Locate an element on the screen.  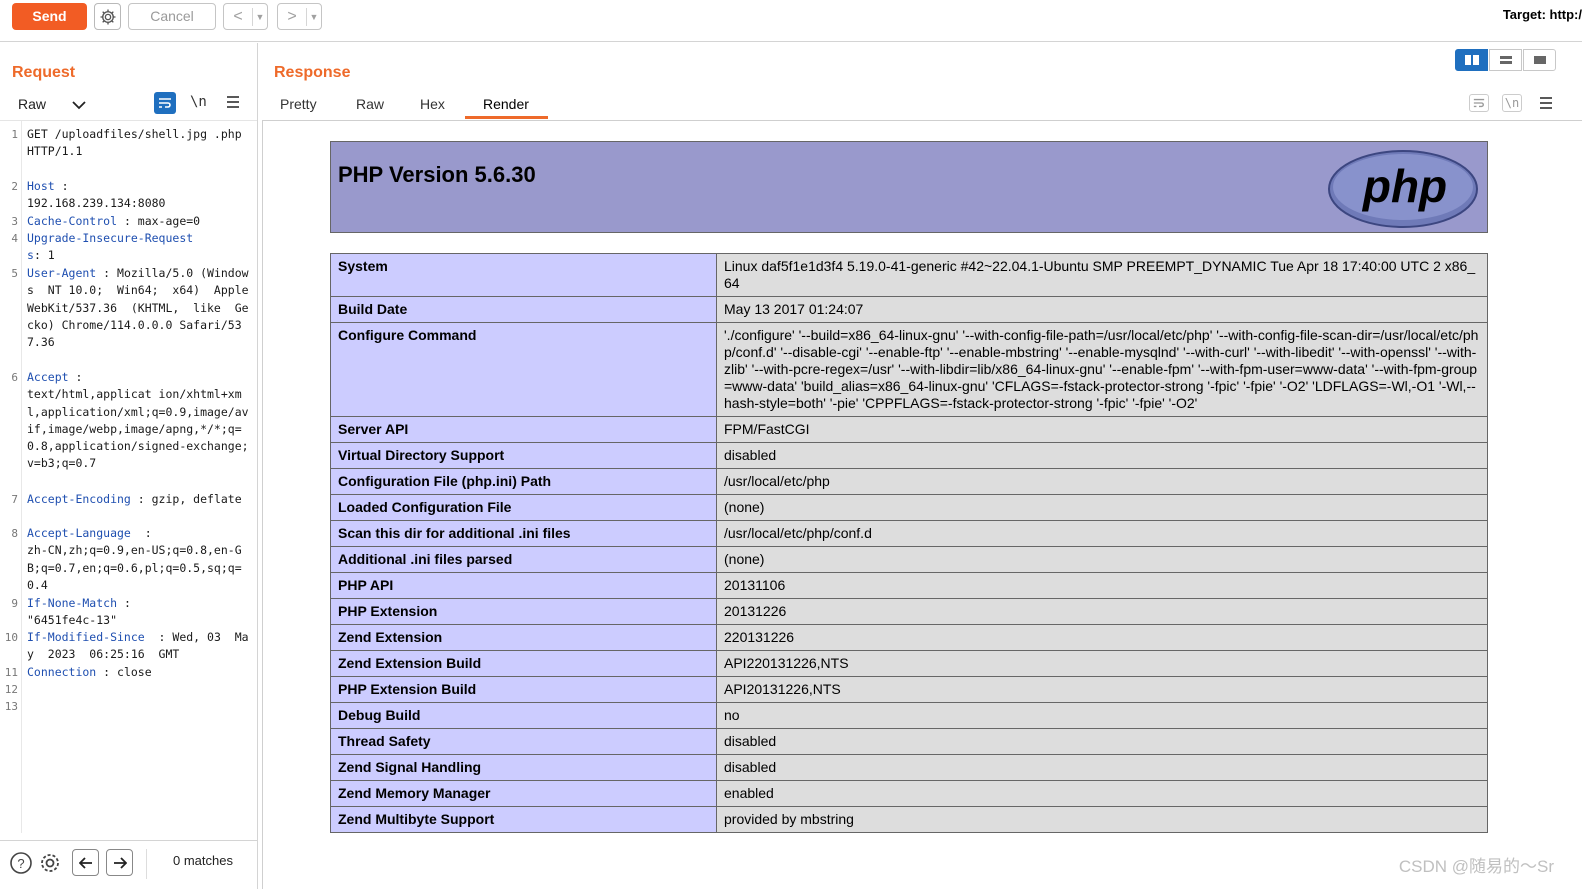
forward-button: > is located at coordinates (292, 17).